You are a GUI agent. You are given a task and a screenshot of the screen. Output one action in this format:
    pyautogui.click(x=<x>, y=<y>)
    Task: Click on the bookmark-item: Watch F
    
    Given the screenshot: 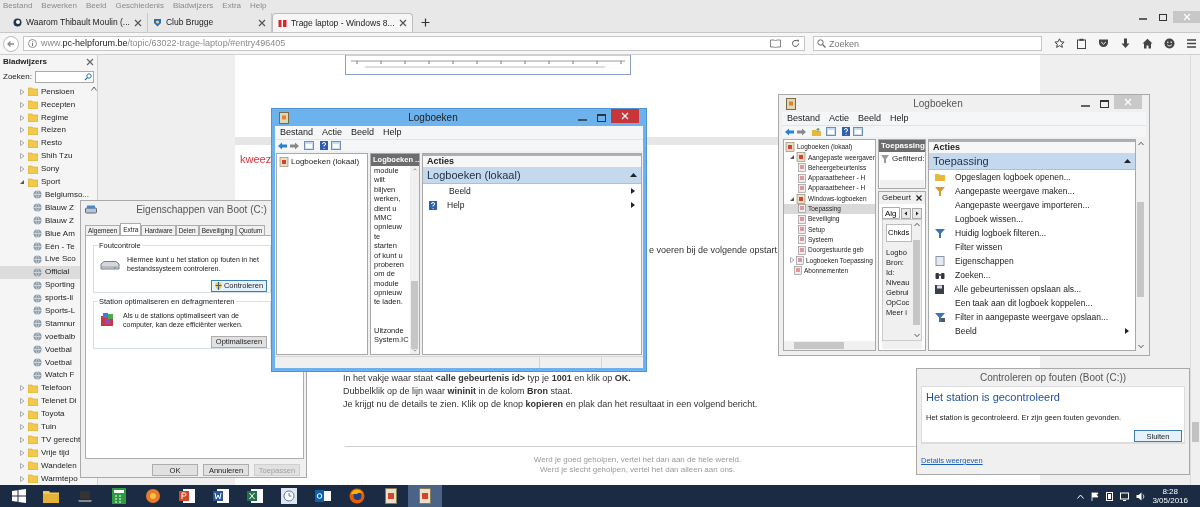 What is the action you would take?
    pyautogui.click(x=40, y=375)
    